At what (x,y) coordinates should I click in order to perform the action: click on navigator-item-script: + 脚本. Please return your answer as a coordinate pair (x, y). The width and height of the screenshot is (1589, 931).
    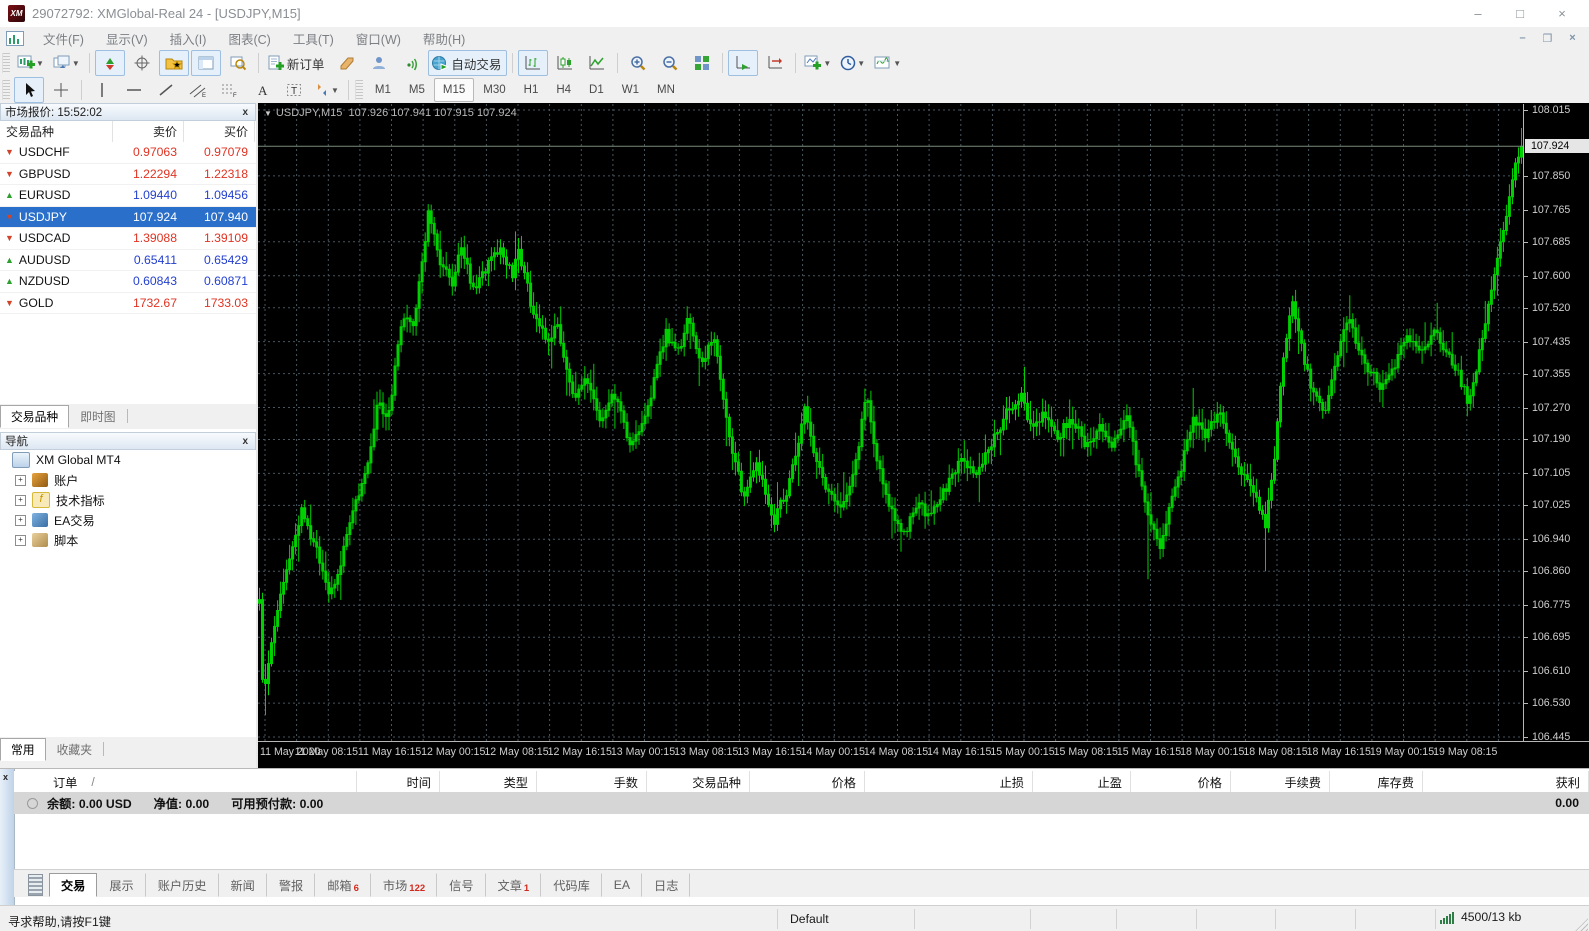
    Looking at the image, I should click on (128, 540).